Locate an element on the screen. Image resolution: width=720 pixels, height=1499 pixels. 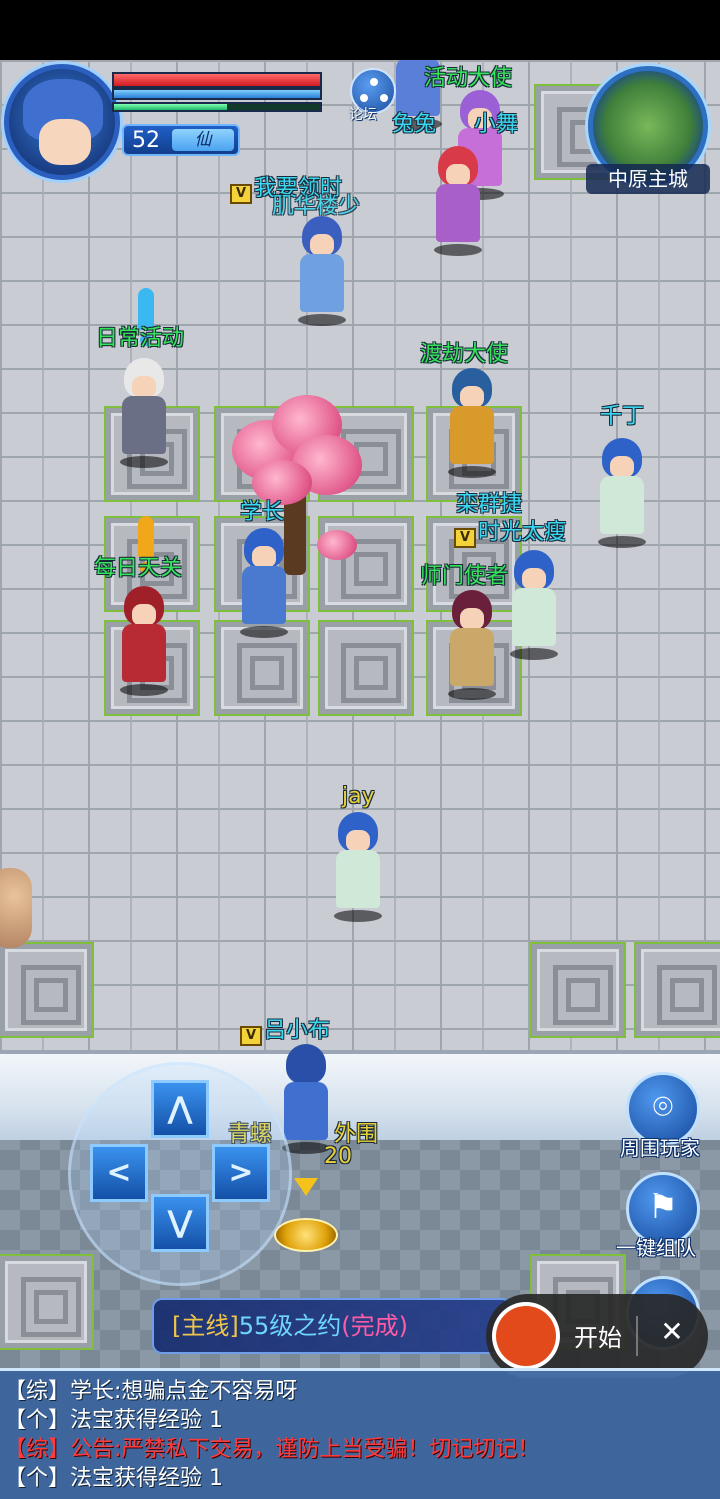
player-rank: 仙 is located at coordinates (203, 140).